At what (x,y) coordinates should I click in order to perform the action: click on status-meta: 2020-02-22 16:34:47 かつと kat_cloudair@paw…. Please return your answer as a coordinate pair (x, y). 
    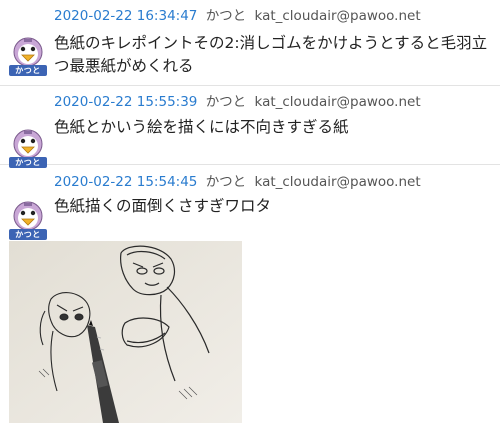
    Looking at the image, I should click on (237, 16).